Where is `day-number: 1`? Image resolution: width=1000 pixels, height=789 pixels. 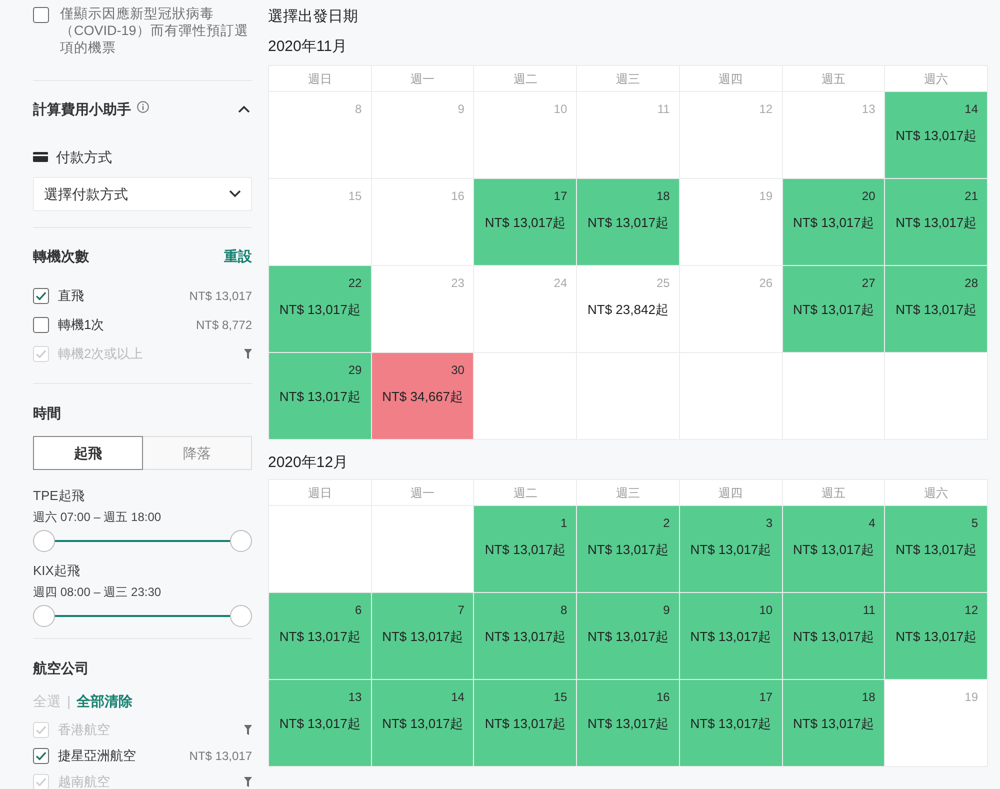 day-number: 1 is located at coordinates (564, 523).